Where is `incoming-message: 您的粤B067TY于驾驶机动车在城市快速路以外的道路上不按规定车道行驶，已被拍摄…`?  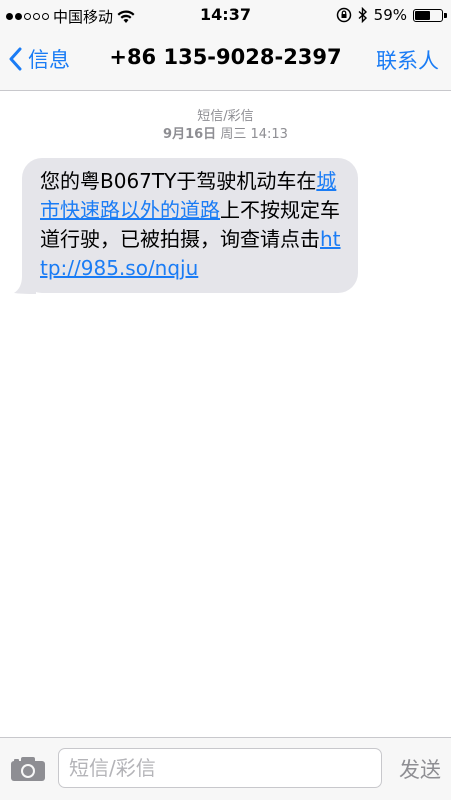
incoming-message: 您的粤B067TY于驾驶机动车在城市快速路以外的道路上不按规定车道行驶，已被拍摄… is located at coordinates (186, 226).